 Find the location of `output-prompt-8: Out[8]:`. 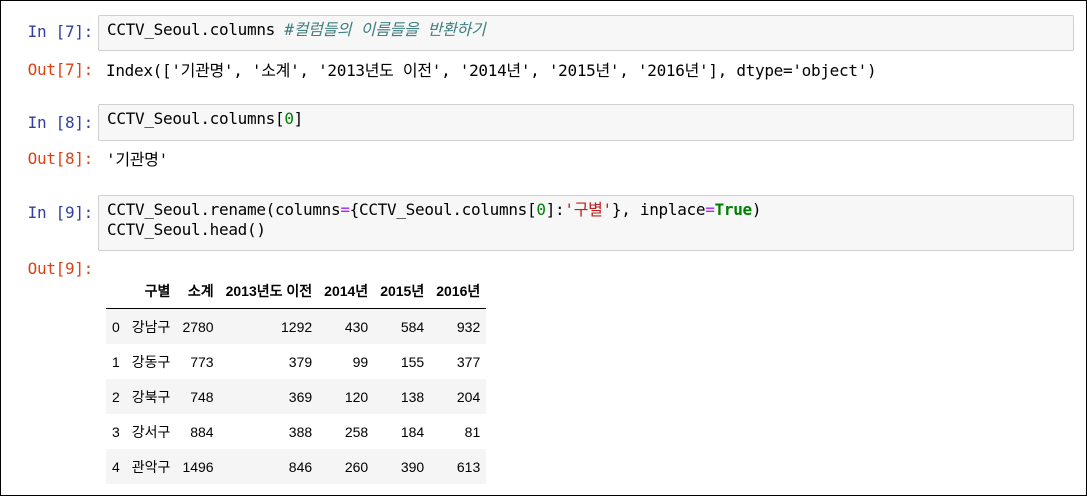

output-prompt-8: Out[8]: is located at coordinates (60, 158).